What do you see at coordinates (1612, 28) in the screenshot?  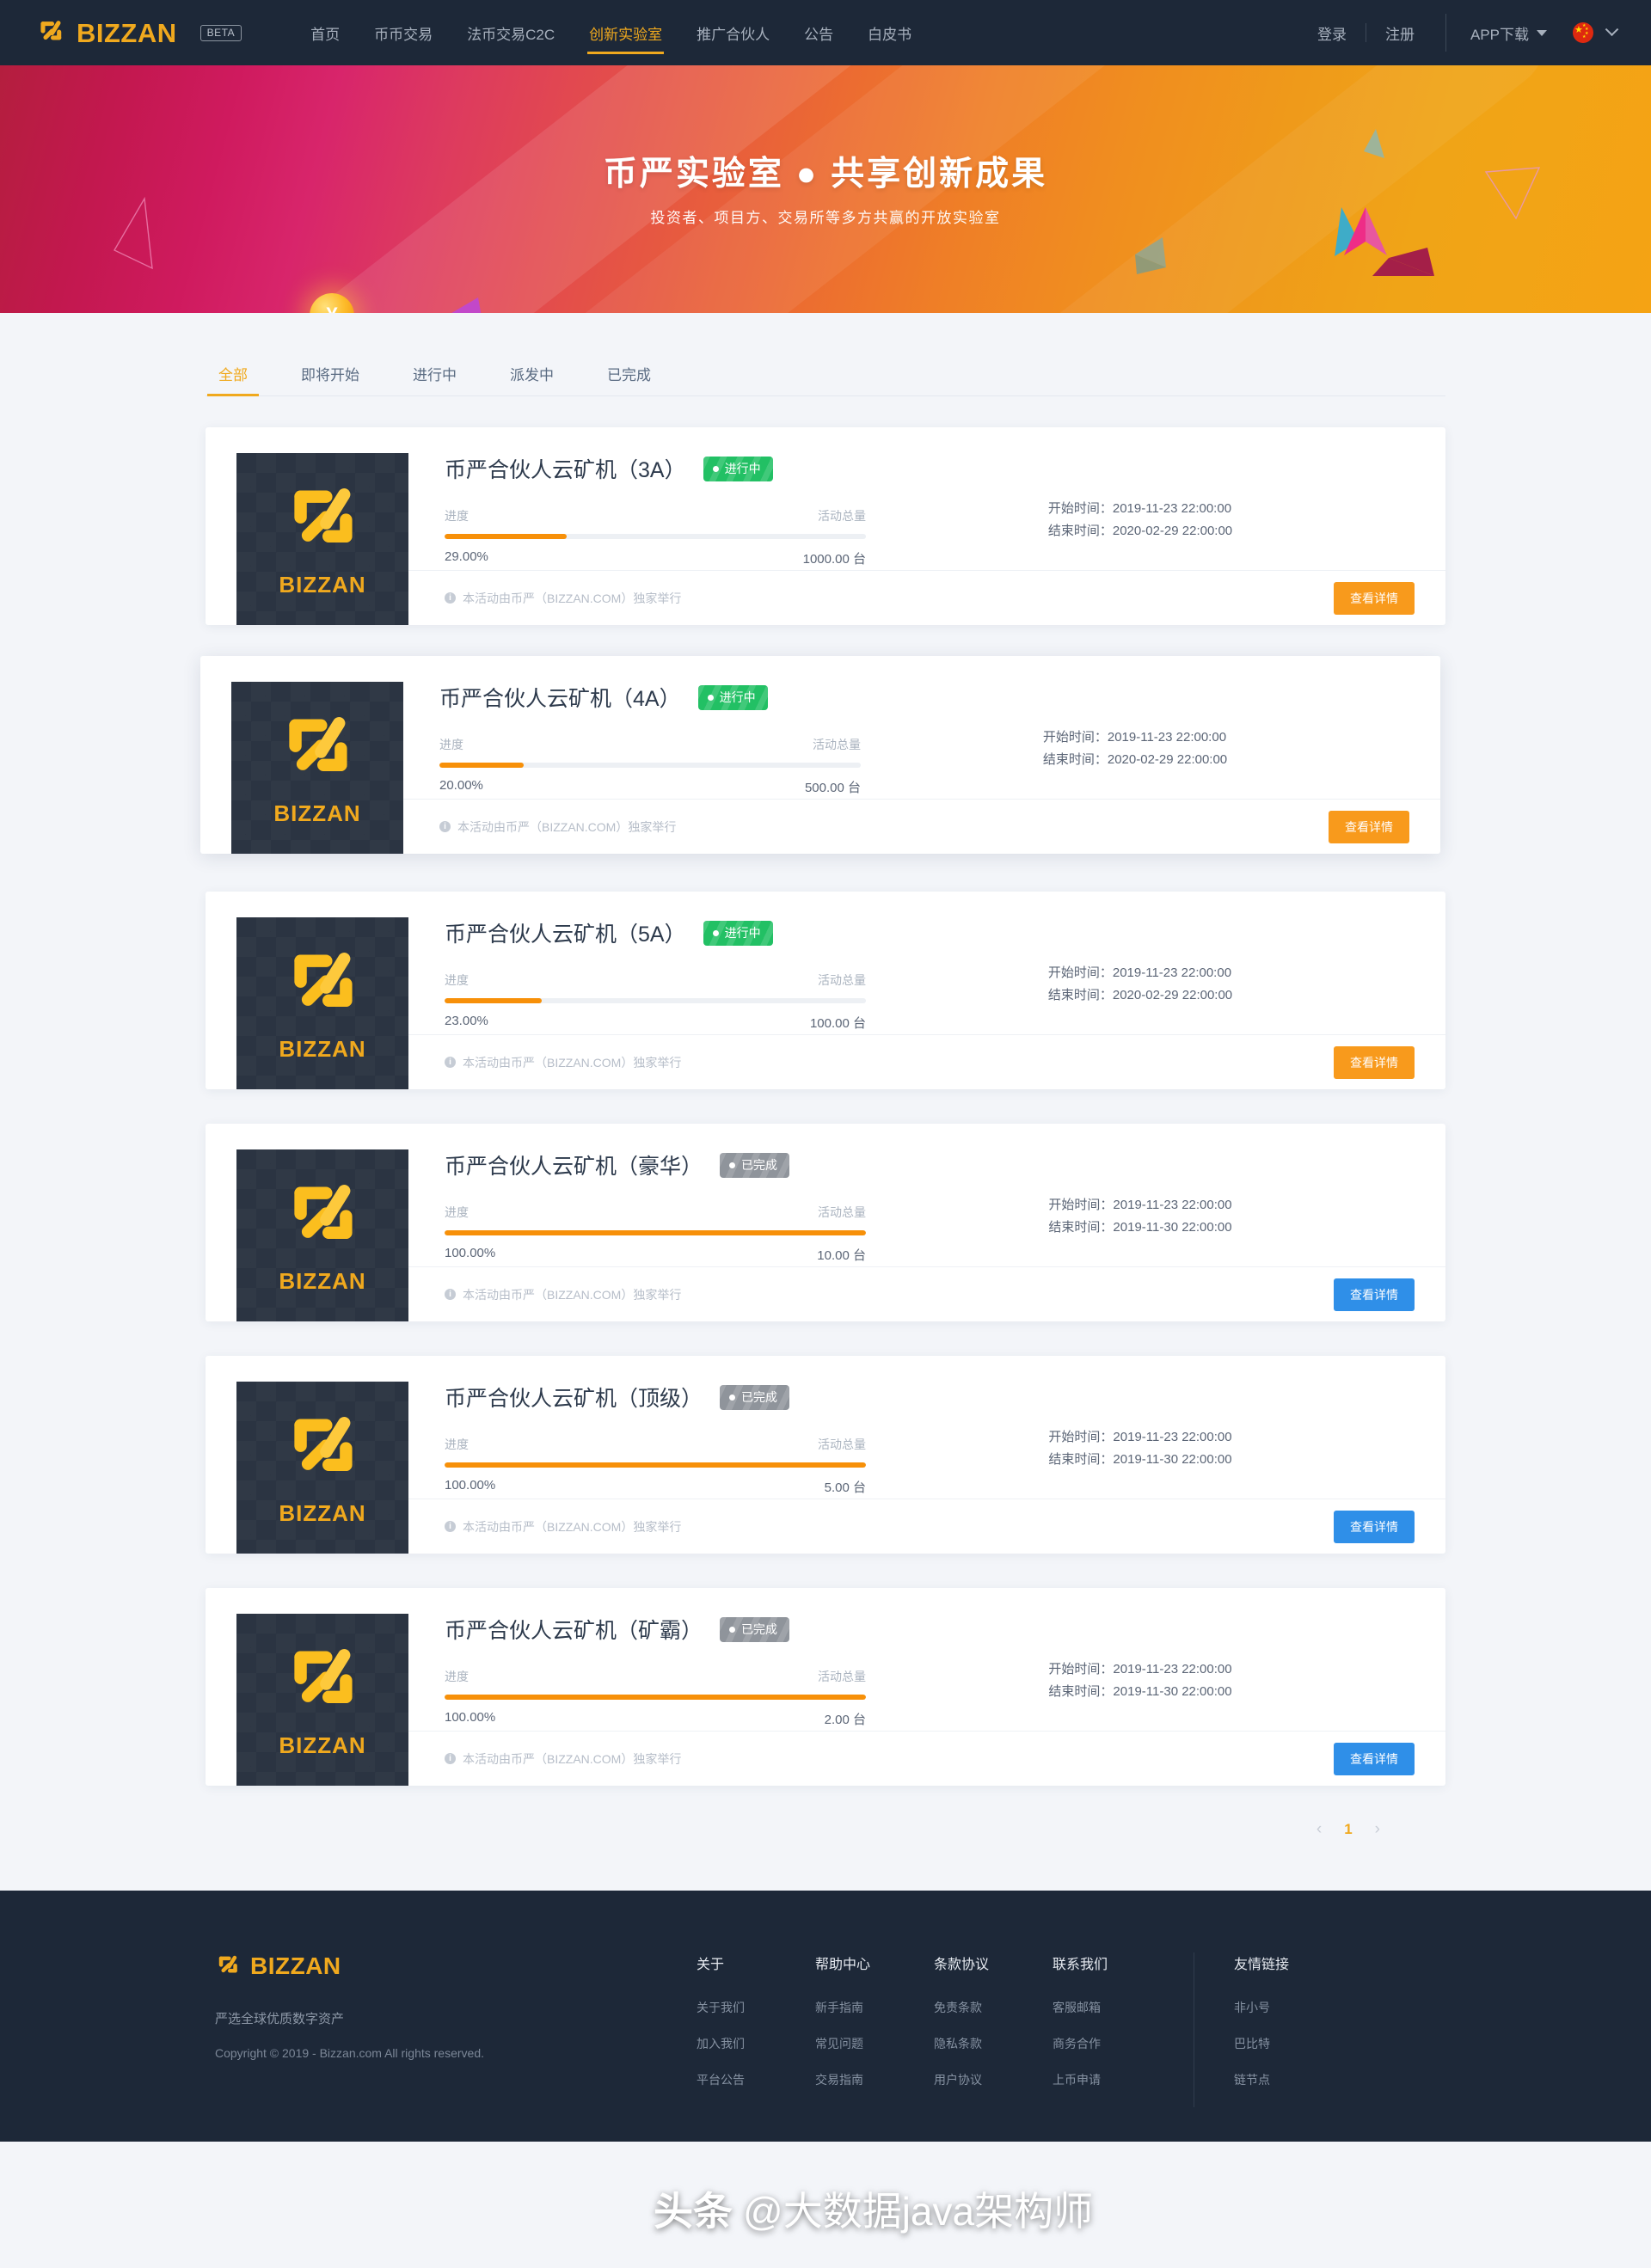 I see `chevron-down-icon` at bounding box center [1612, 28].